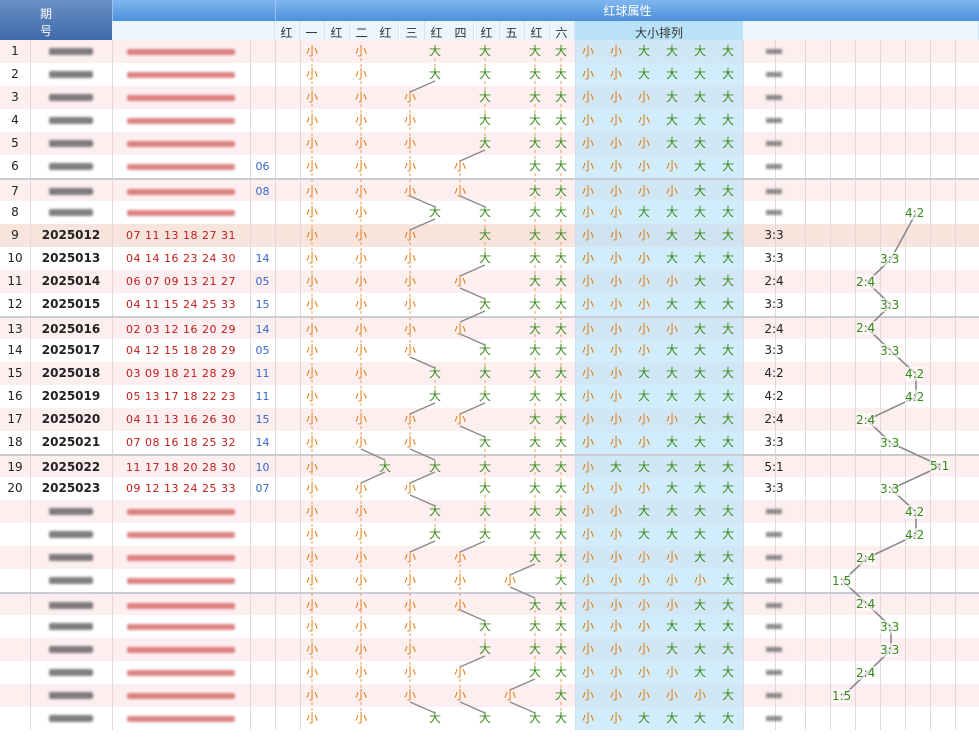  Describe the element at coordinates (262, 120) in the screenshot. I see `blue-ball` at that location.